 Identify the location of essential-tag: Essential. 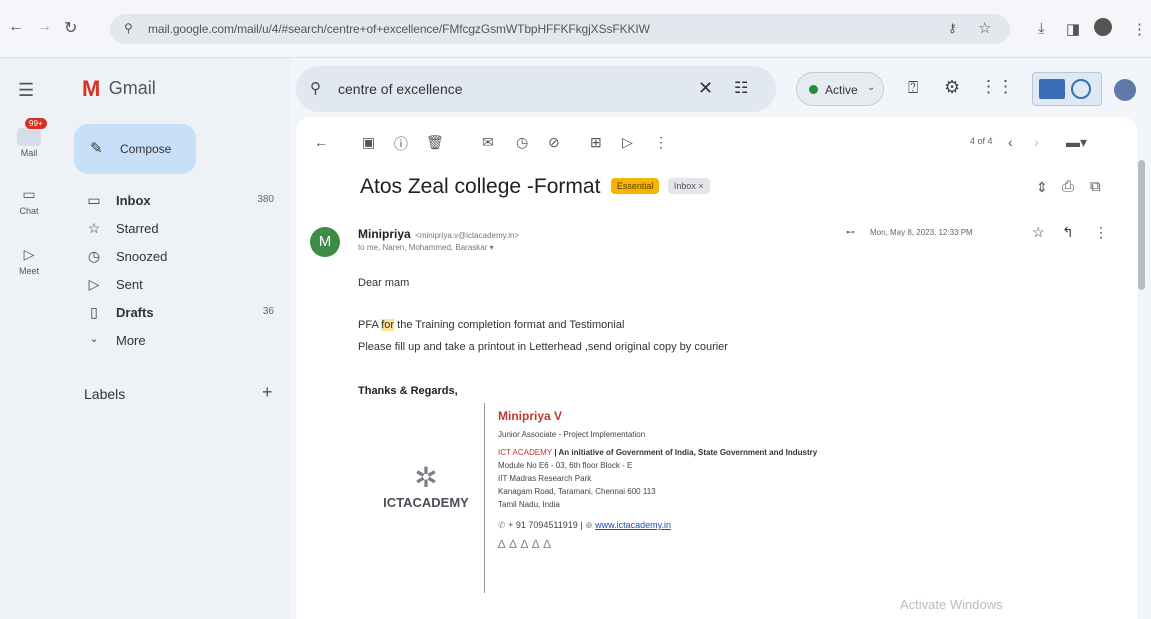
(635, 185).